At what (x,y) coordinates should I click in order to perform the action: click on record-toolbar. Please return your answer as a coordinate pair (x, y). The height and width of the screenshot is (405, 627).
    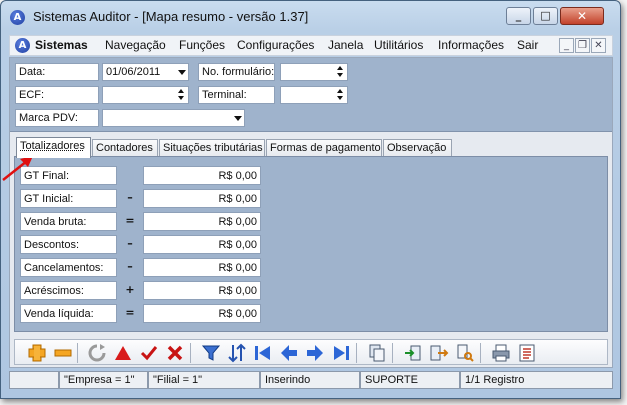
    Looking at the image, I should click on (311, 352).